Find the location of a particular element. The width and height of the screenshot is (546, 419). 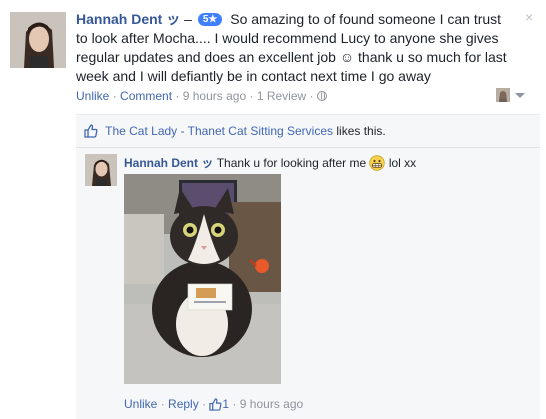

comment-author-link: Hannah Dent is located at coordinates (161, 163).